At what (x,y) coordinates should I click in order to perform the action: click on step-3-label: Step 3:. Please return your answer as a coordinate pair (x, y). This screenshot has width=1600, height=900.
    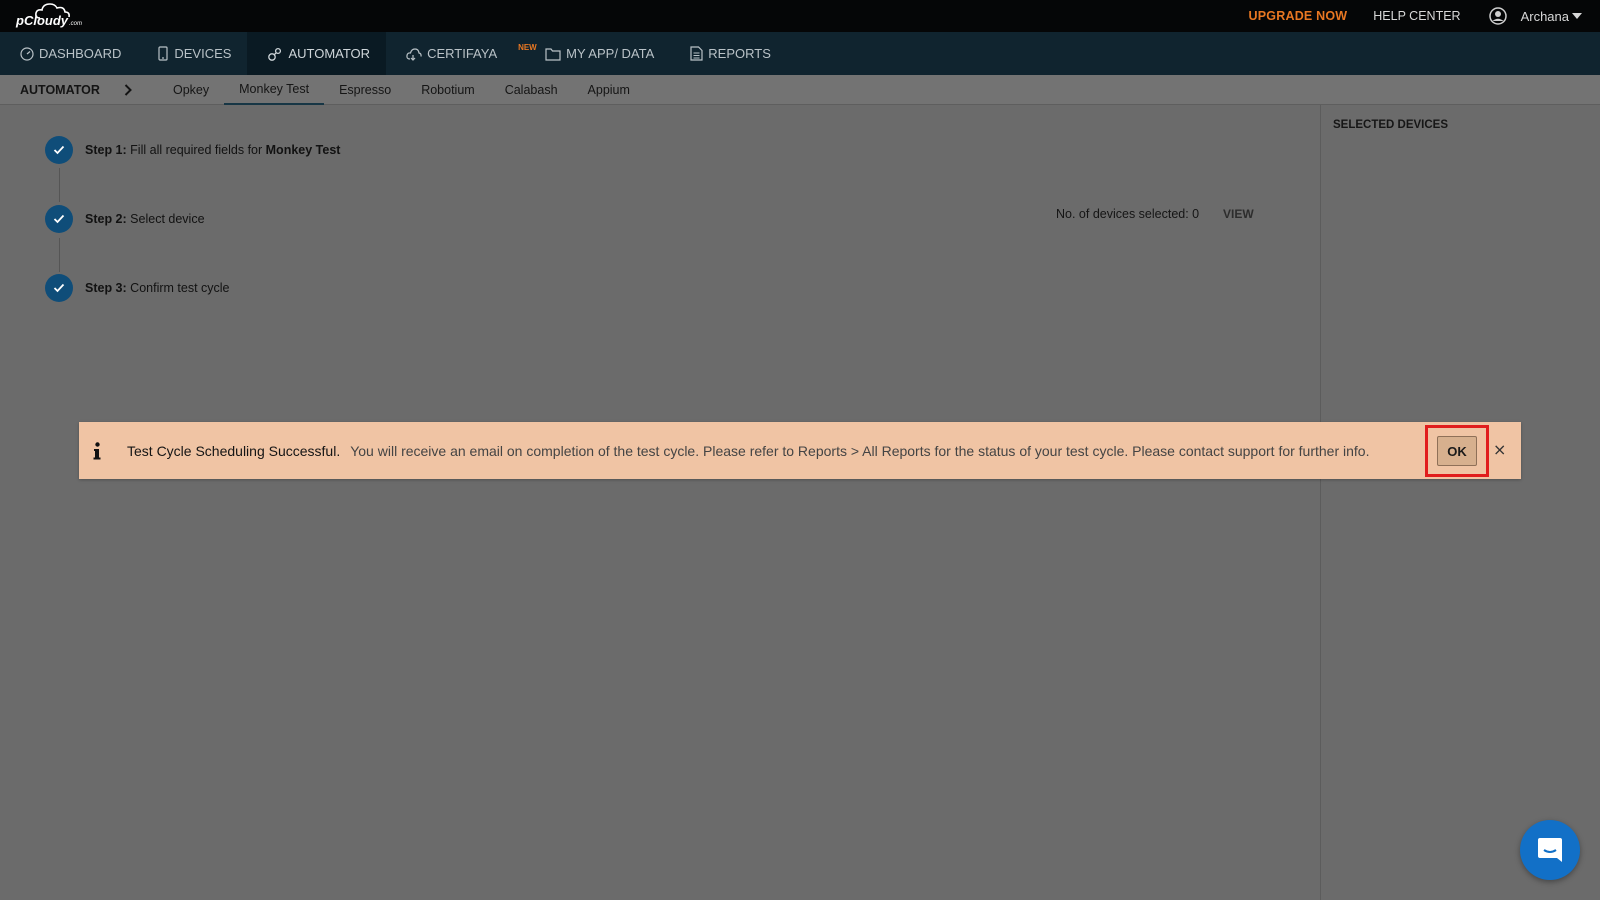
    Looking at the image, I should click on (106, 288).